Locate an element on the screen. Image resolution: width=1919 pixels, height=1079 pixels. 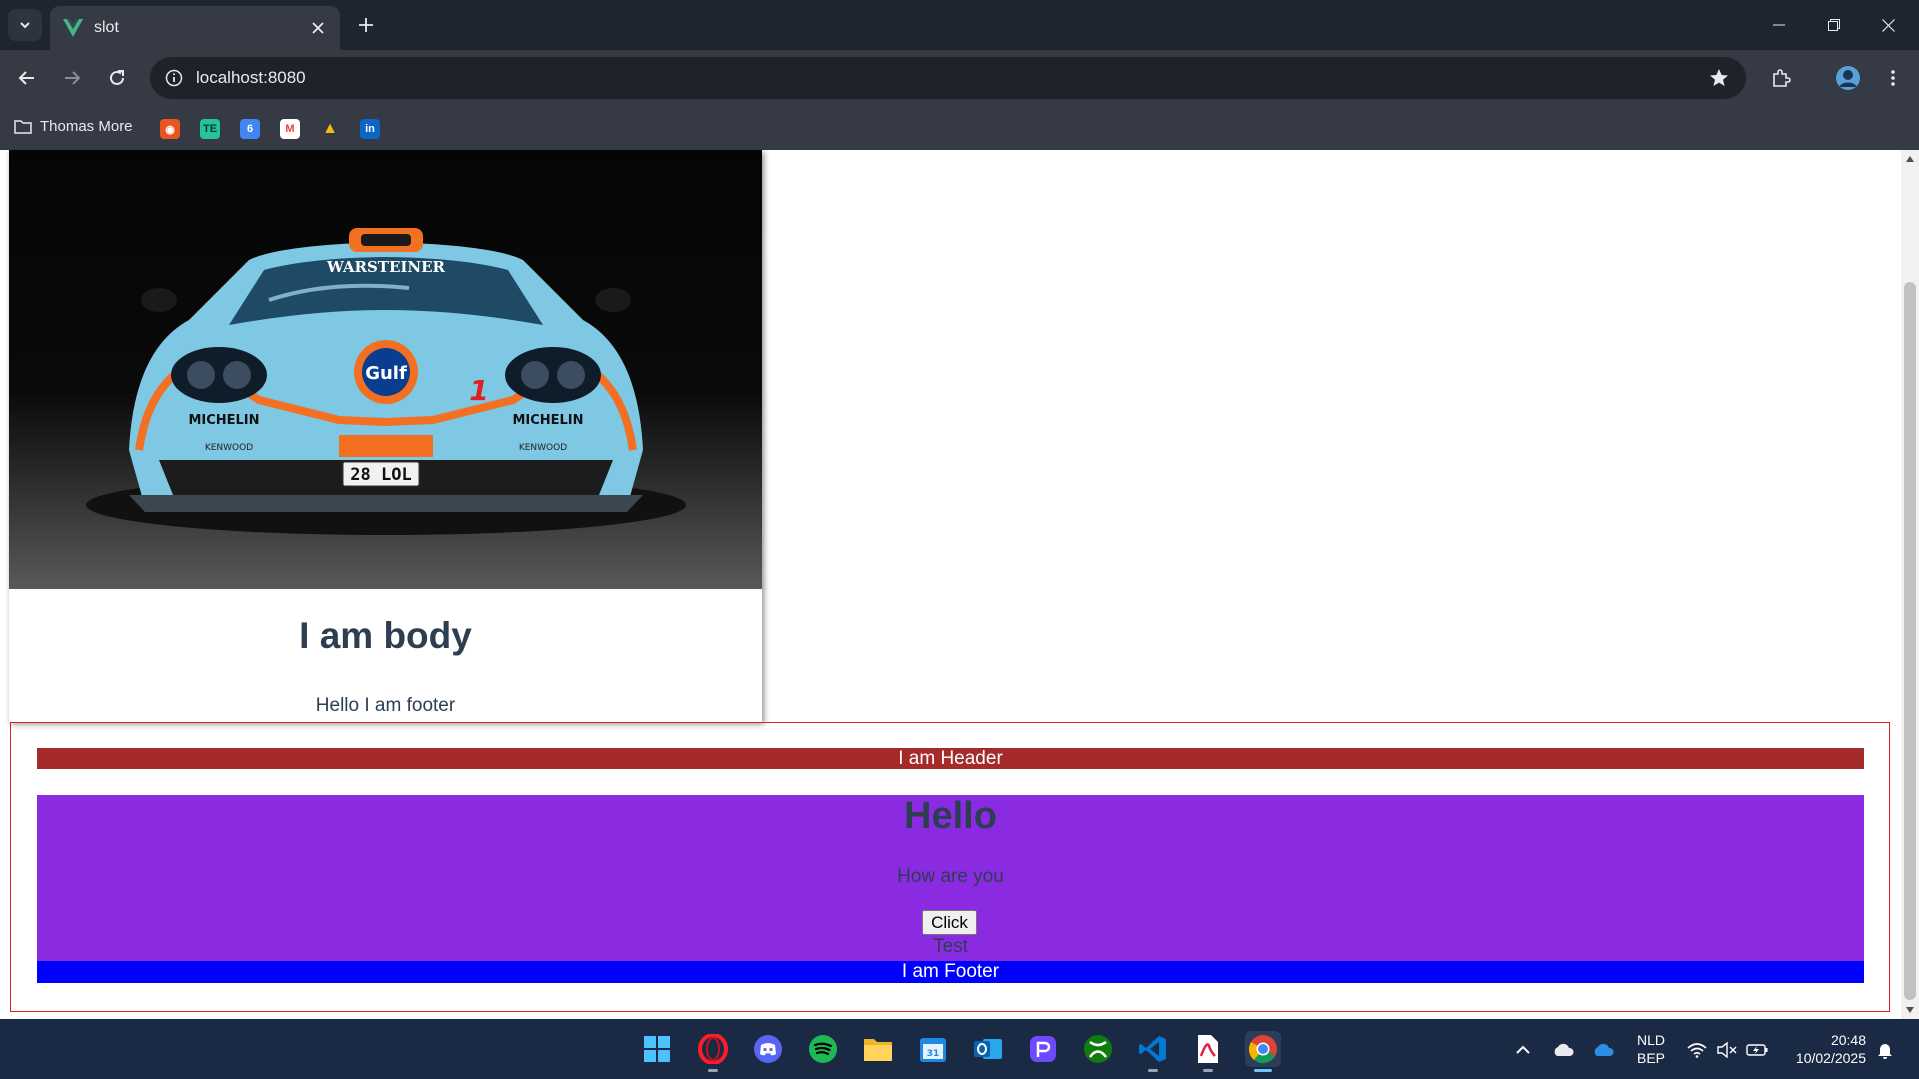
ubuntu-bookmark-icon: ◉ is located at coordinates (170, 129).